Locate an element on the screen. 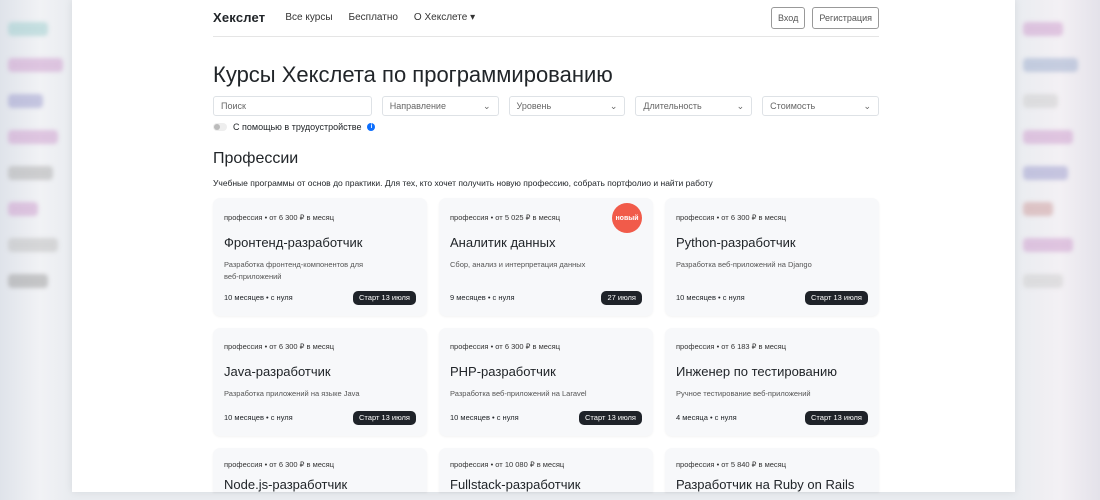 This screenshot has height=500, width=1100. employment-toggle is located at coordinates (220, 127).